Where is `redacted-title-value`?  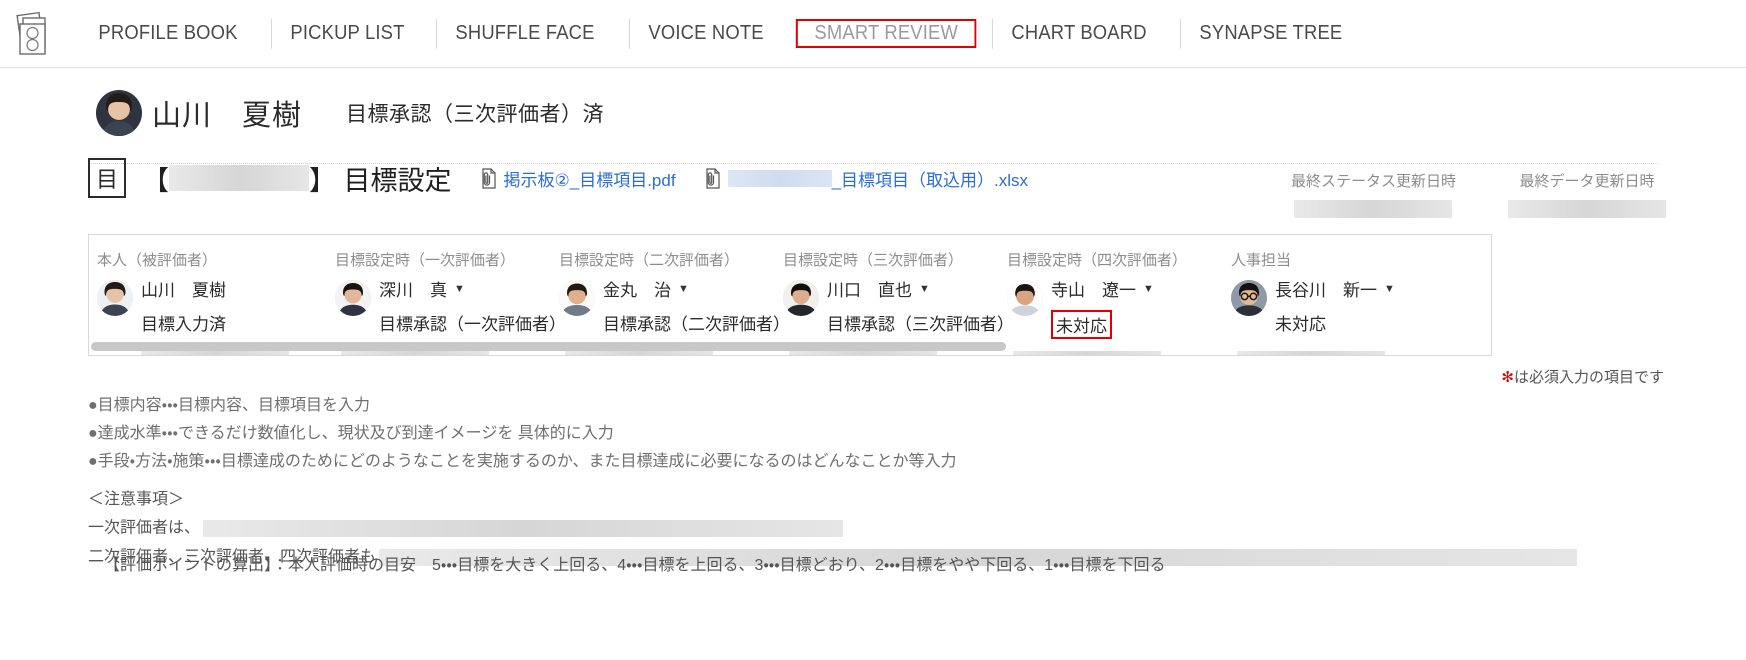
redacted-title-value is located at coordinates (239, 178).